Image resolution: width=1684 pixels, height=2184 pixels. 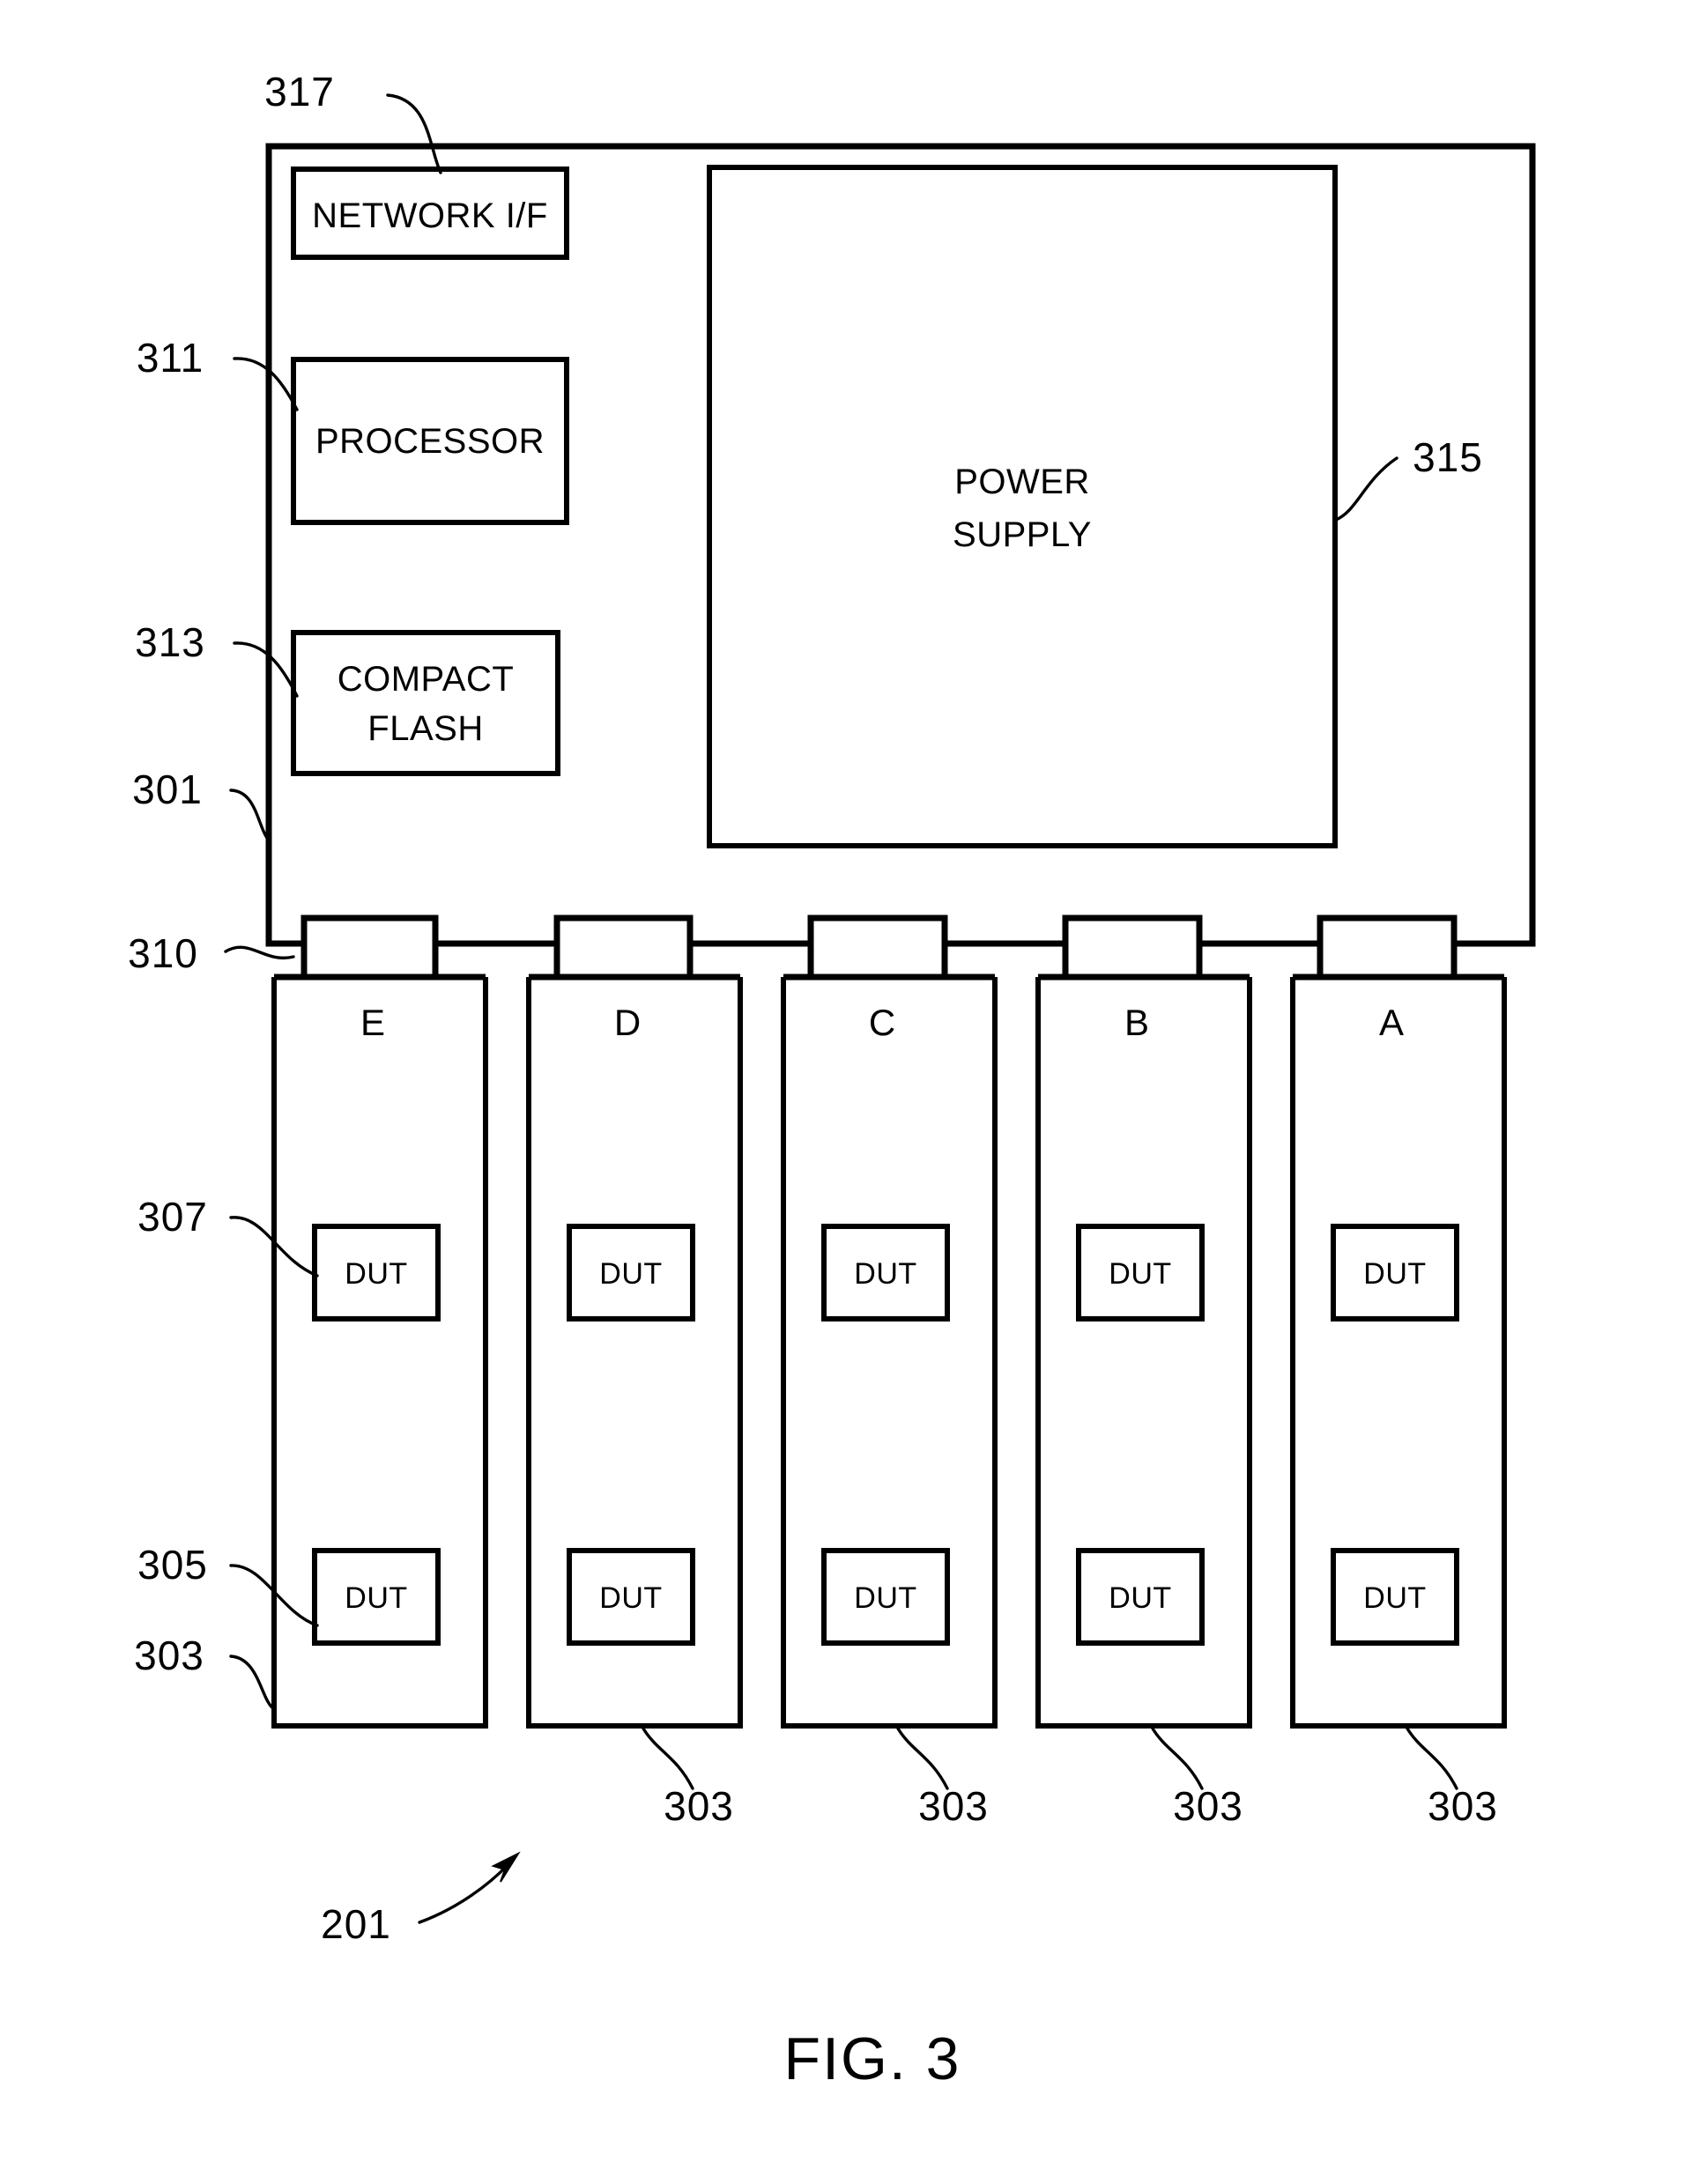 I want to click on callout-315: 315, so click(x=1448, y=457).